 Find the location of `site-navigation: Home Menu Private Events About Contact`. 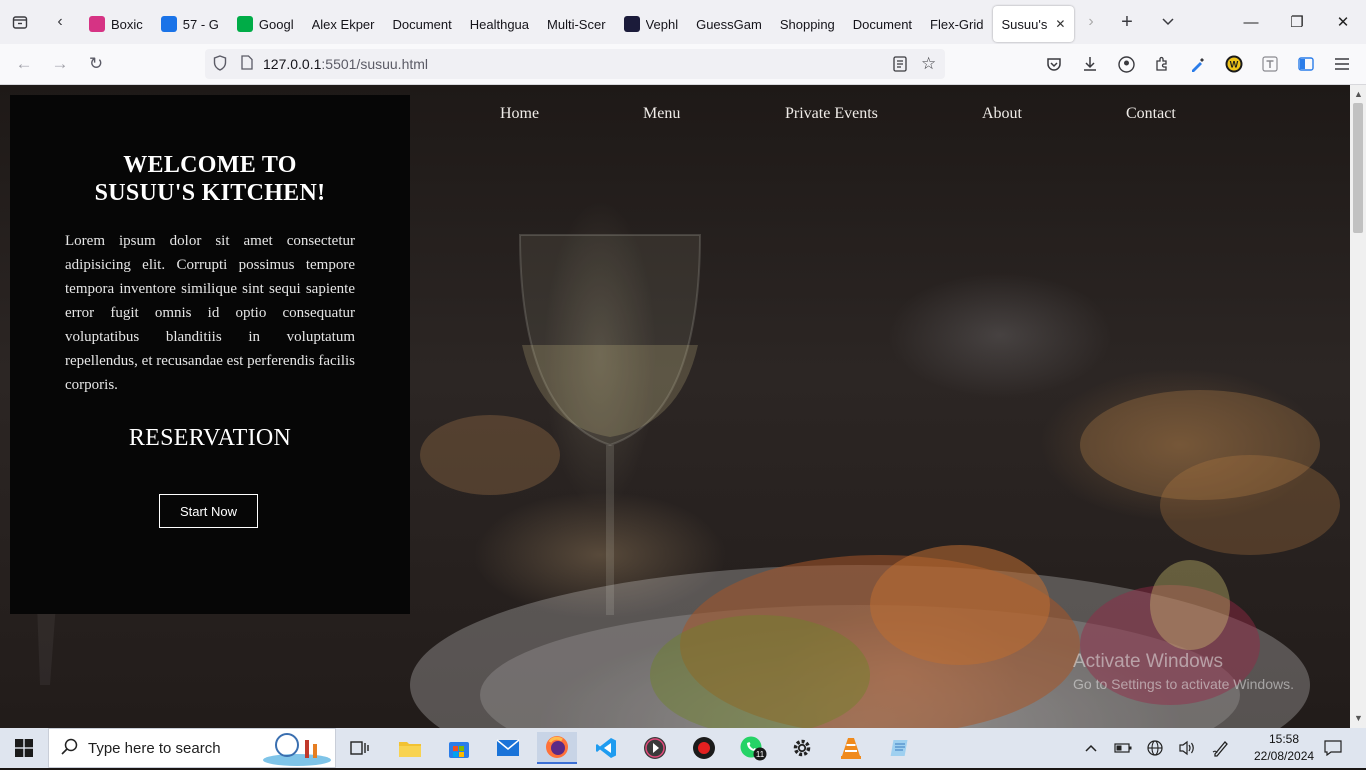

site-navigation: Home Menu Private Events About Contact is located at coordinates (840, 116).